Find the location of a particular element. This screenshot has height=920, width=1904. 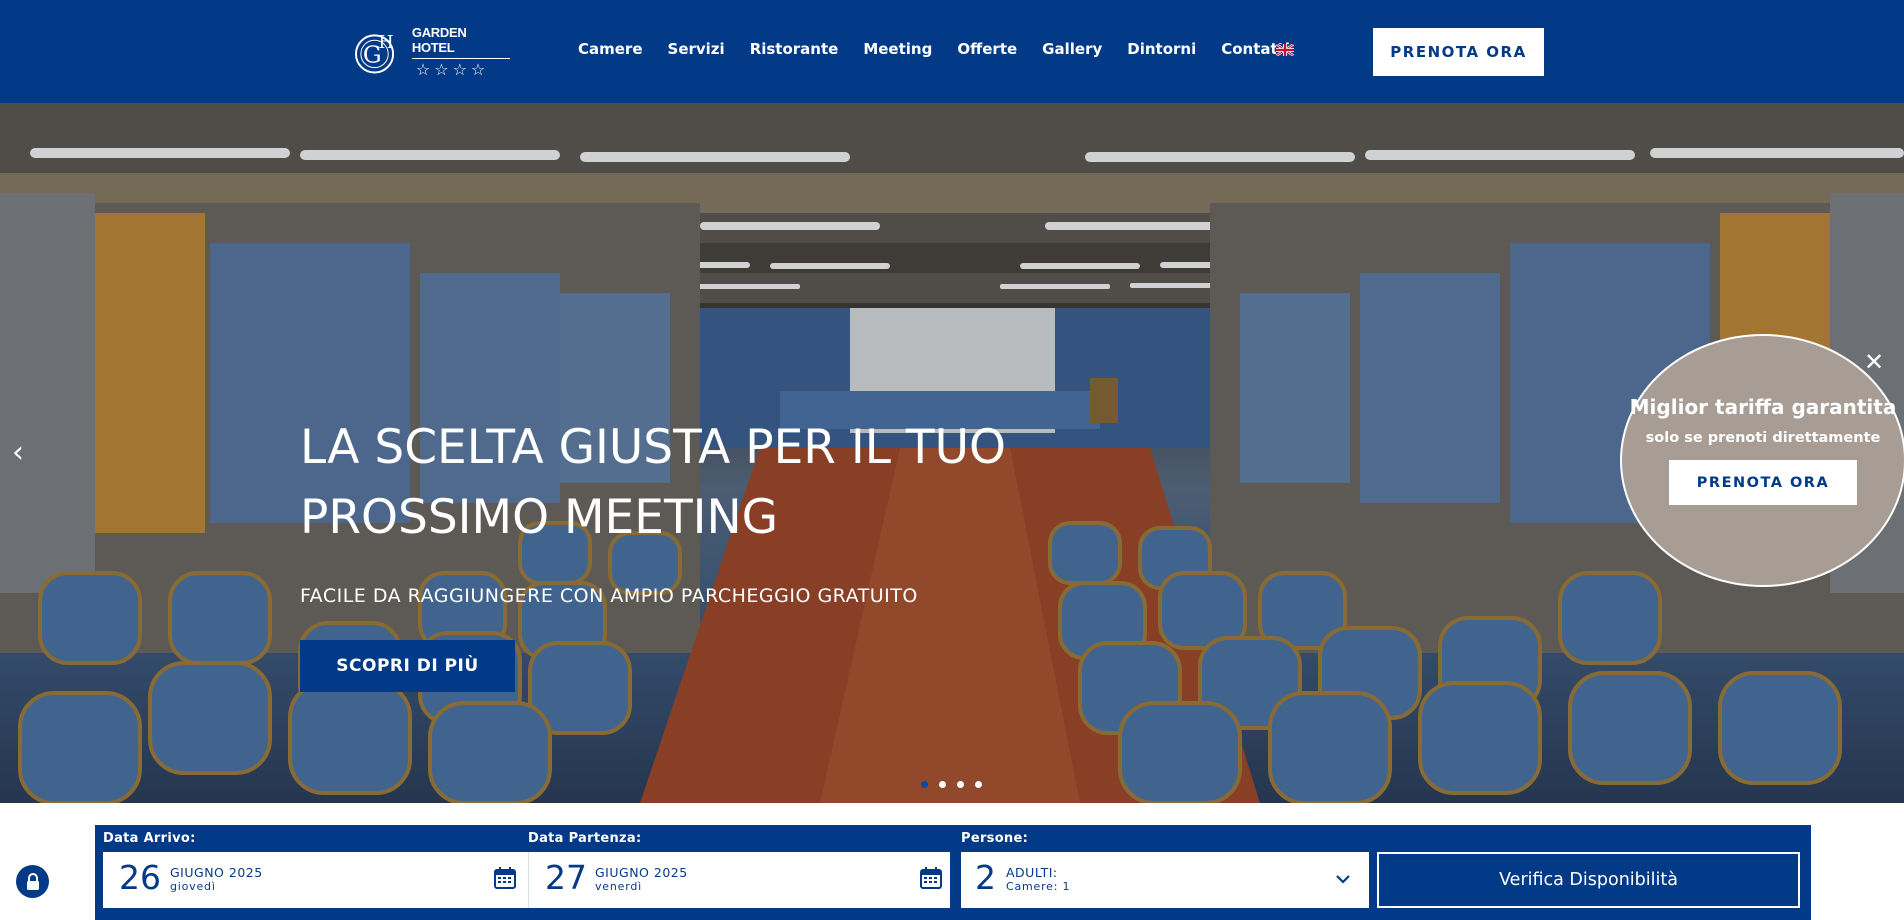

partenza-weekday: venerdì is located at coordinates (618, 886).